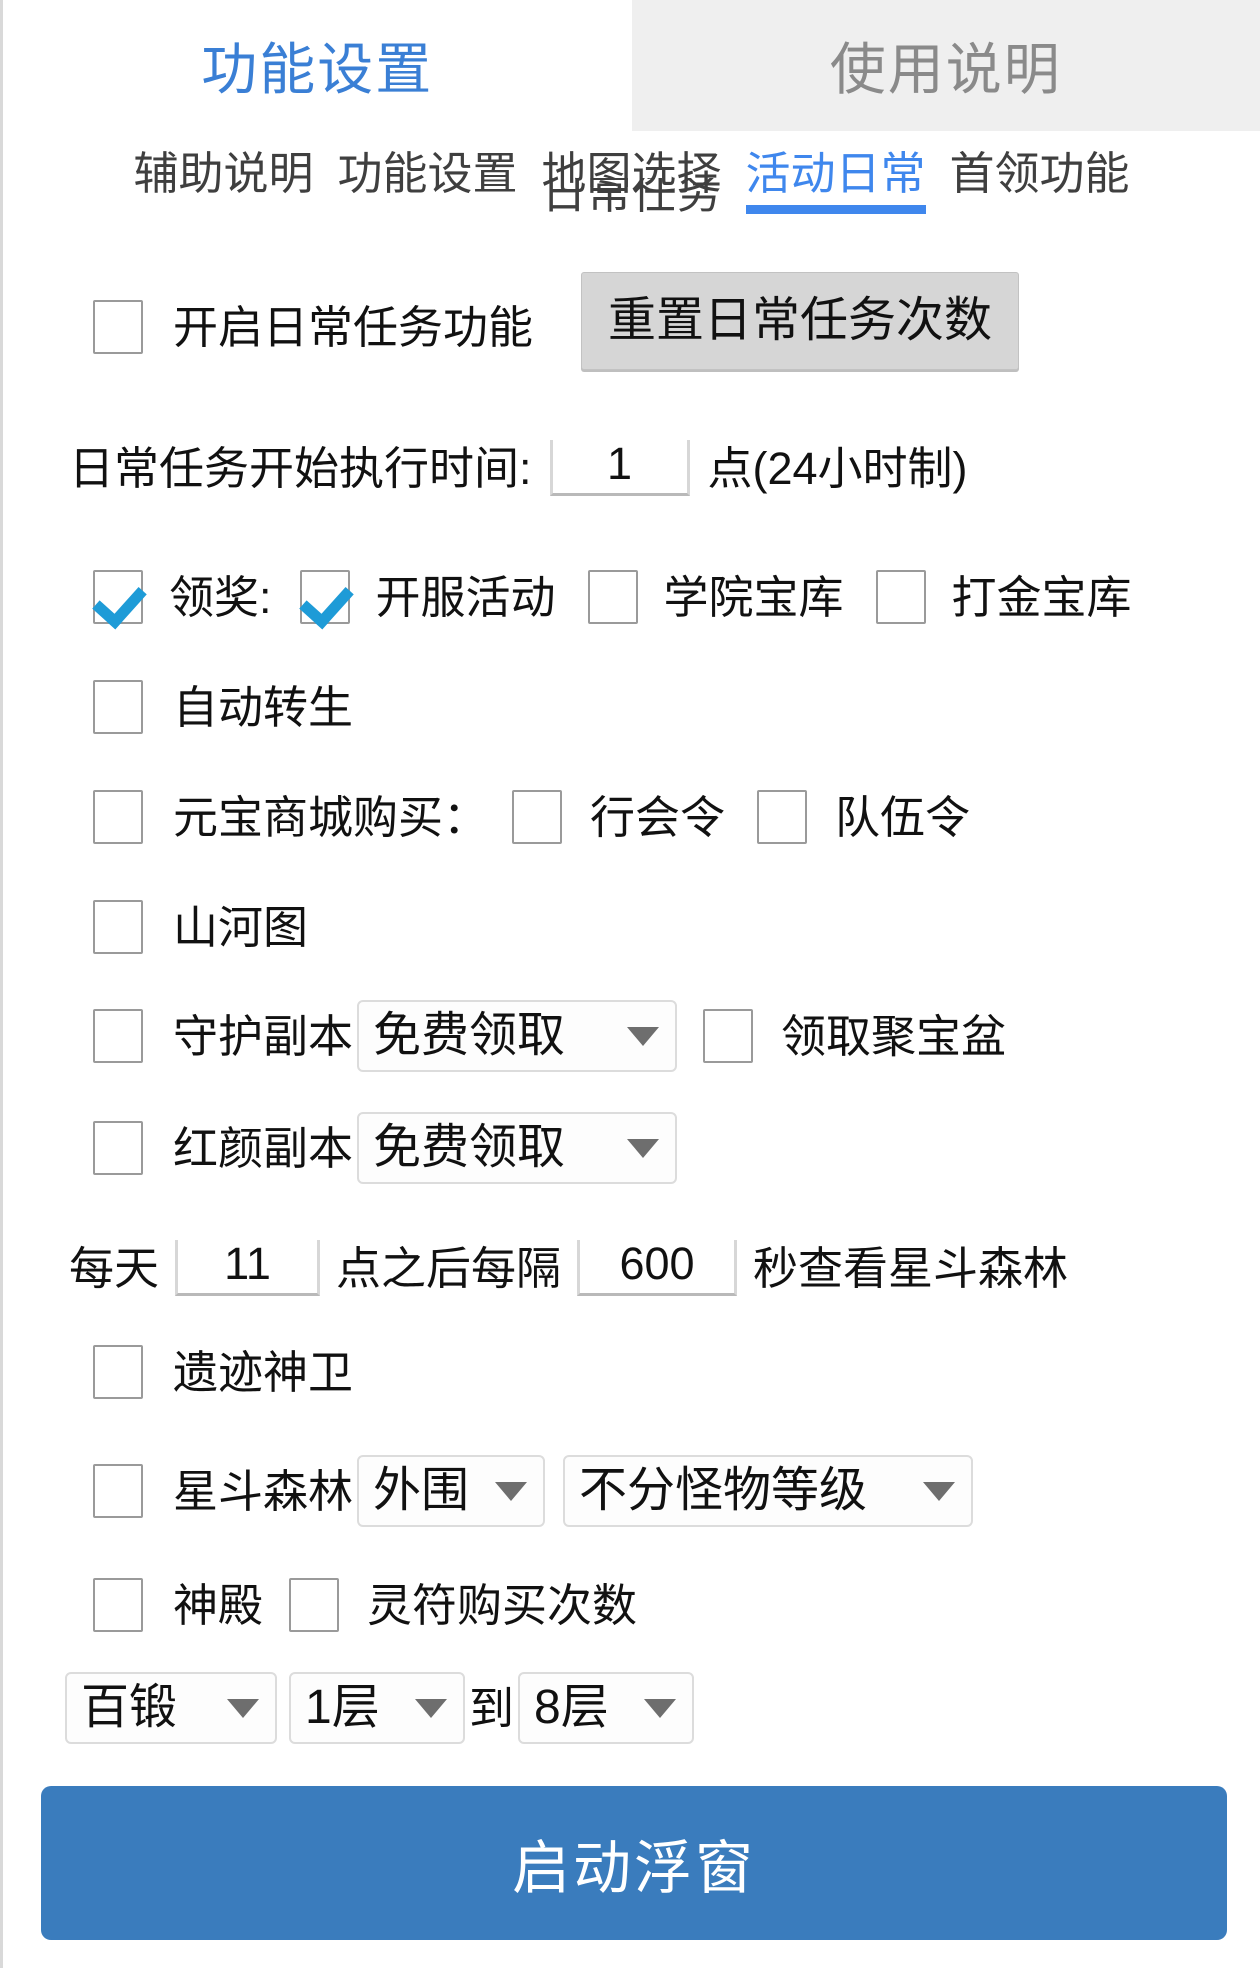  I want to click on row-floor-range: 百锻 1层 到 8层, so click(380, 1708).